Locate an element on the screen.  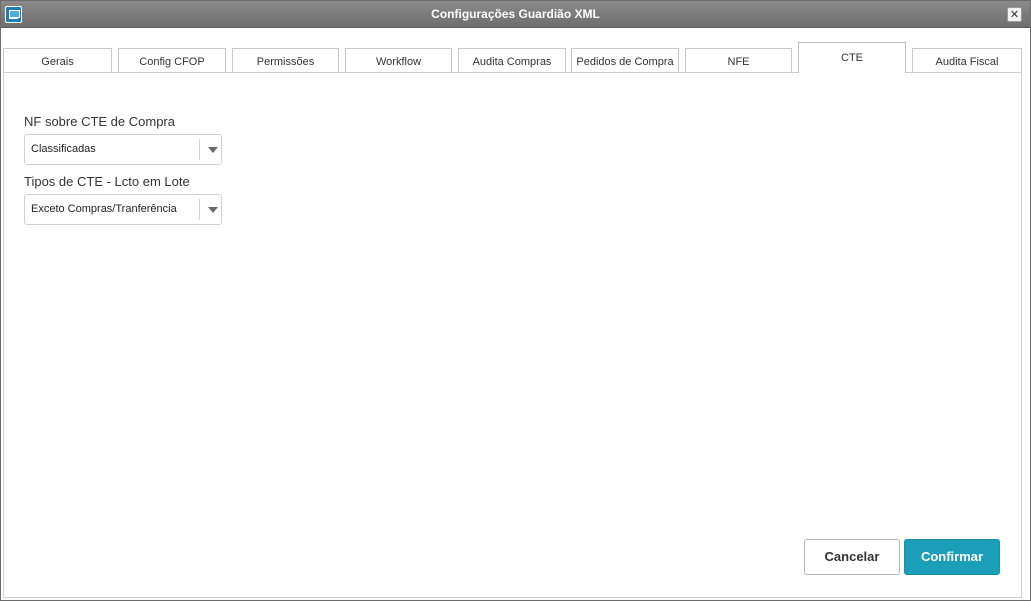
tipos-cte-select: Exceto Compras/Tranferência is located at coordinates (123, 209).